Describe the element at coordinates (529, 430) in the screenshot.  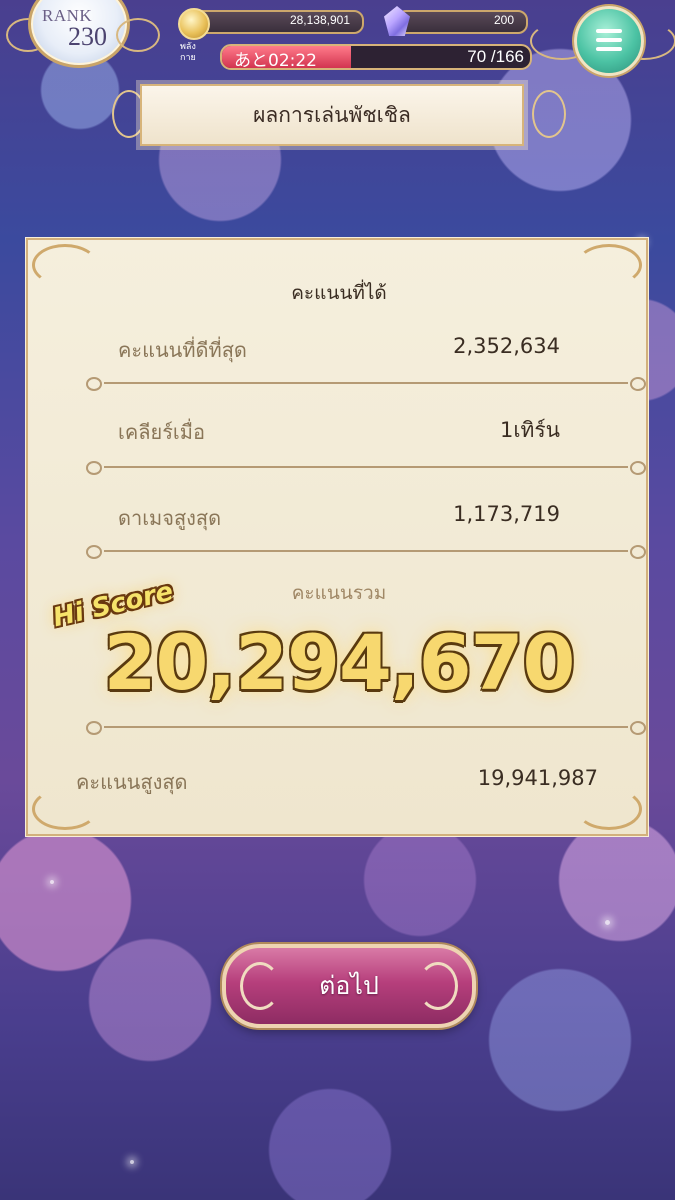
I see `clear-turn-value: 1เทิร์น` at that location.